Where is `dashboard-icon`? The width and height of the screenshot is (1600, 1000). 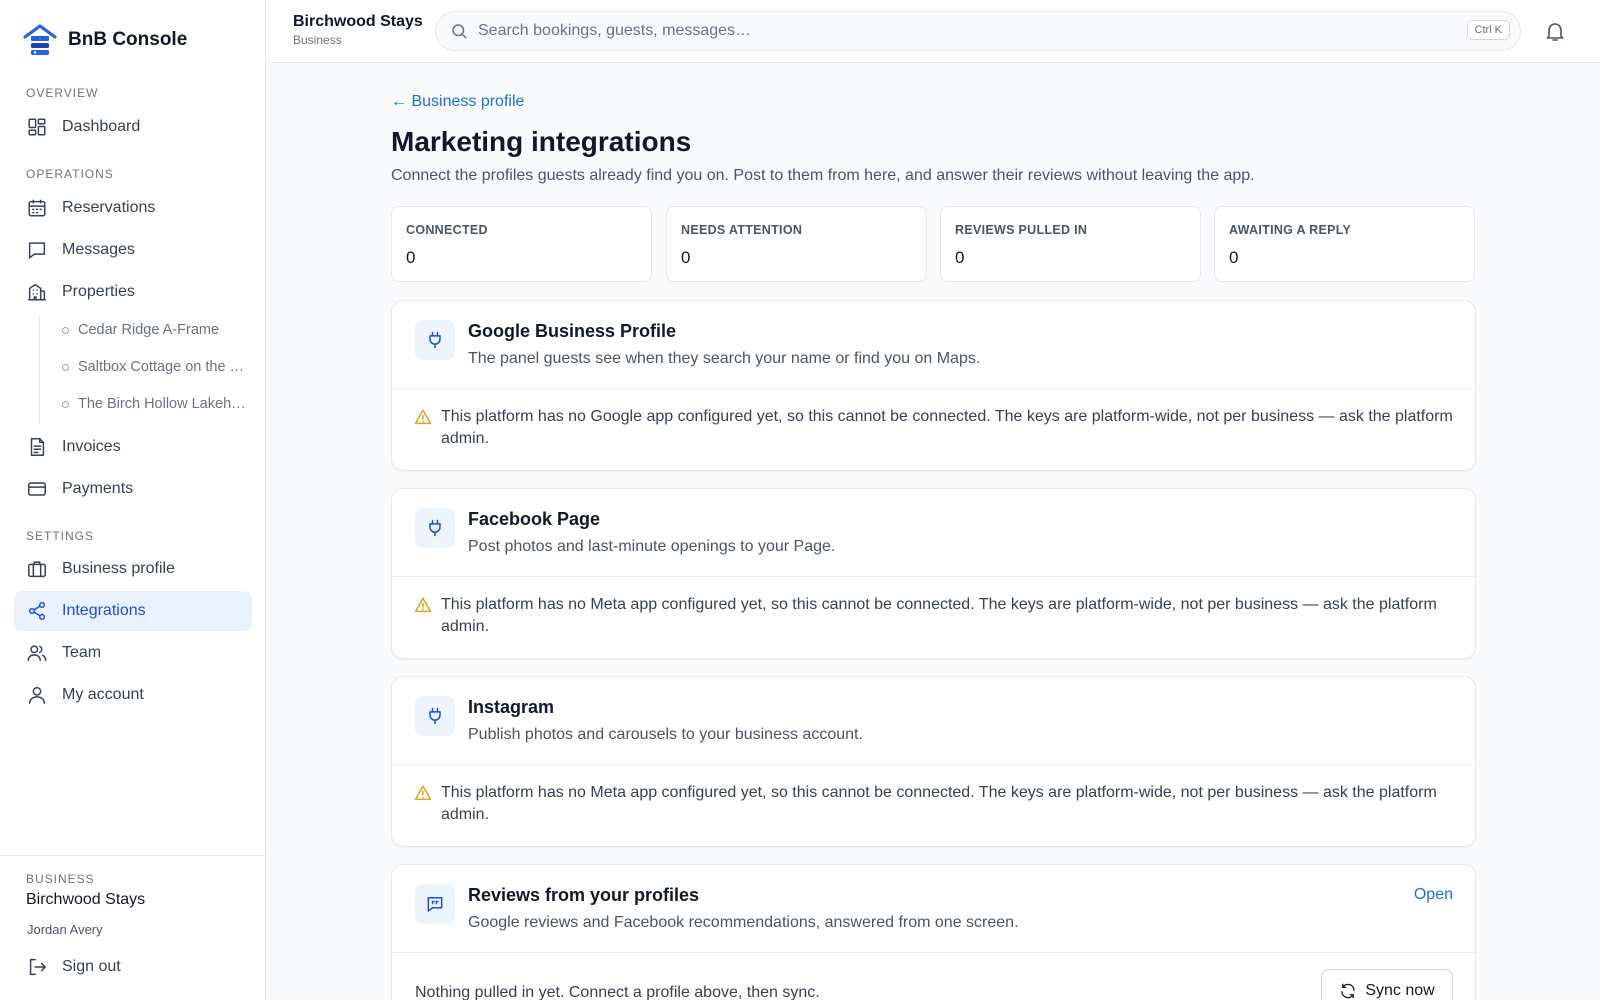
dashboard-icon is located at coordinates (37, 127).